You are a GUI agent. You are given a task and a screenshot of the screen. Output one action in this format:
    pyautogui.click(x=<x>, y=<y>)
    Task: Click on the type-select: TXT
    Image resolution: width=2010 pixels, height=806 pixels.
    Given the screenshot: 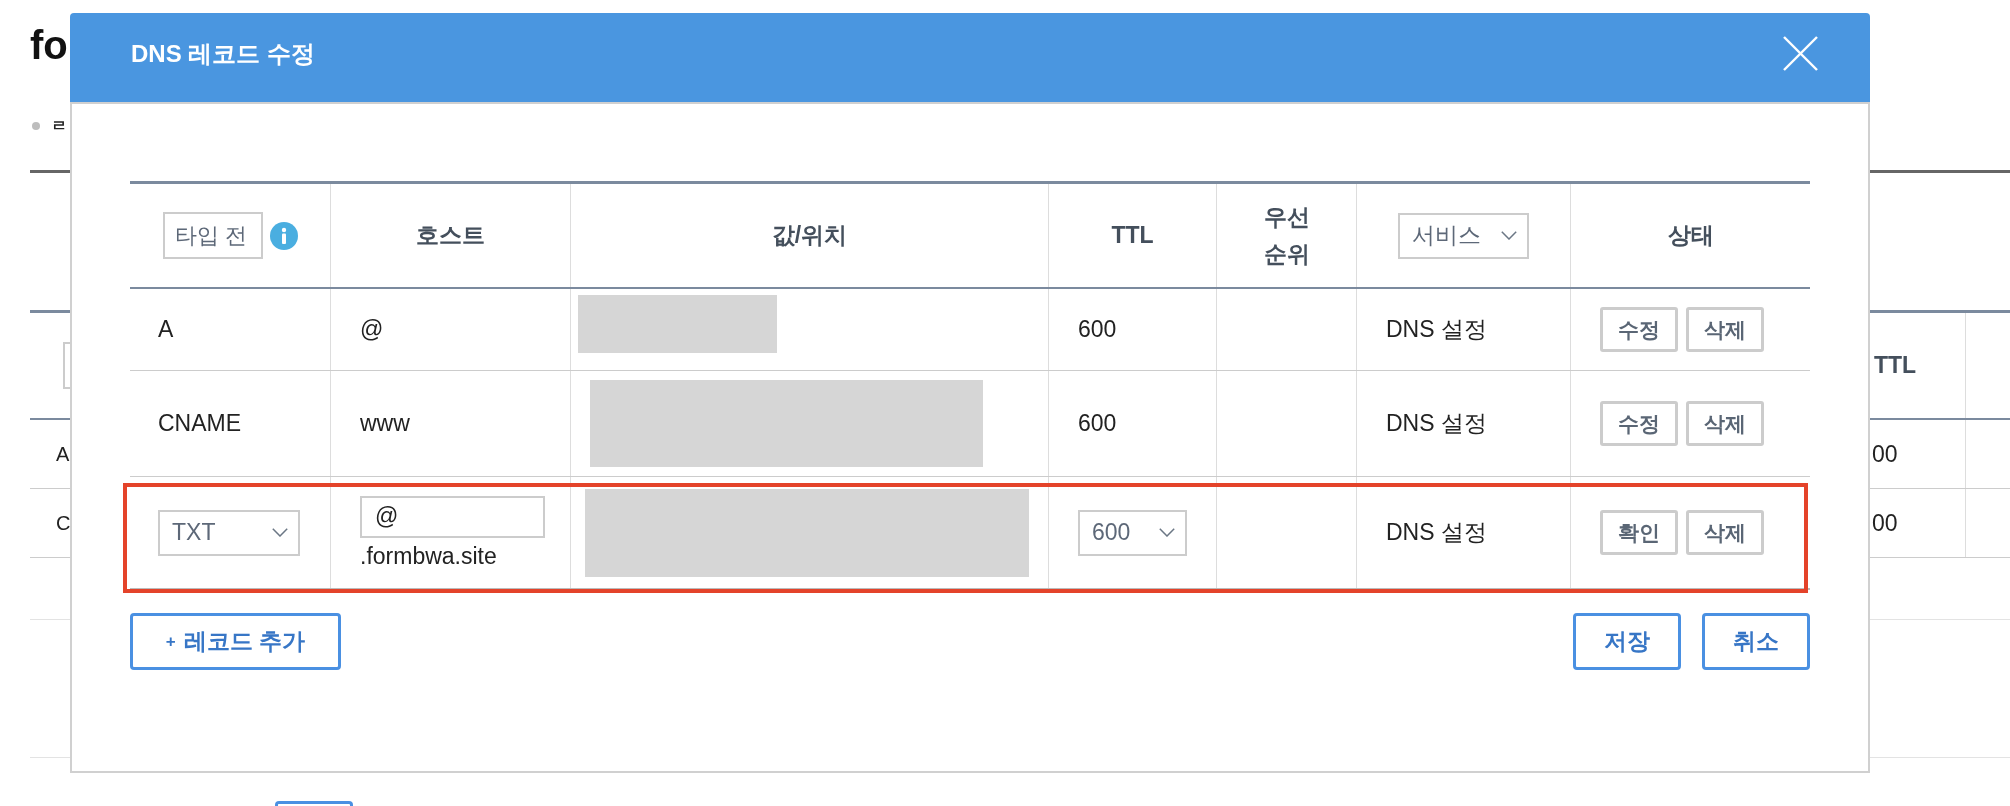 What is the action you would take?
    pyautogui.click(x=229, y=532)
    